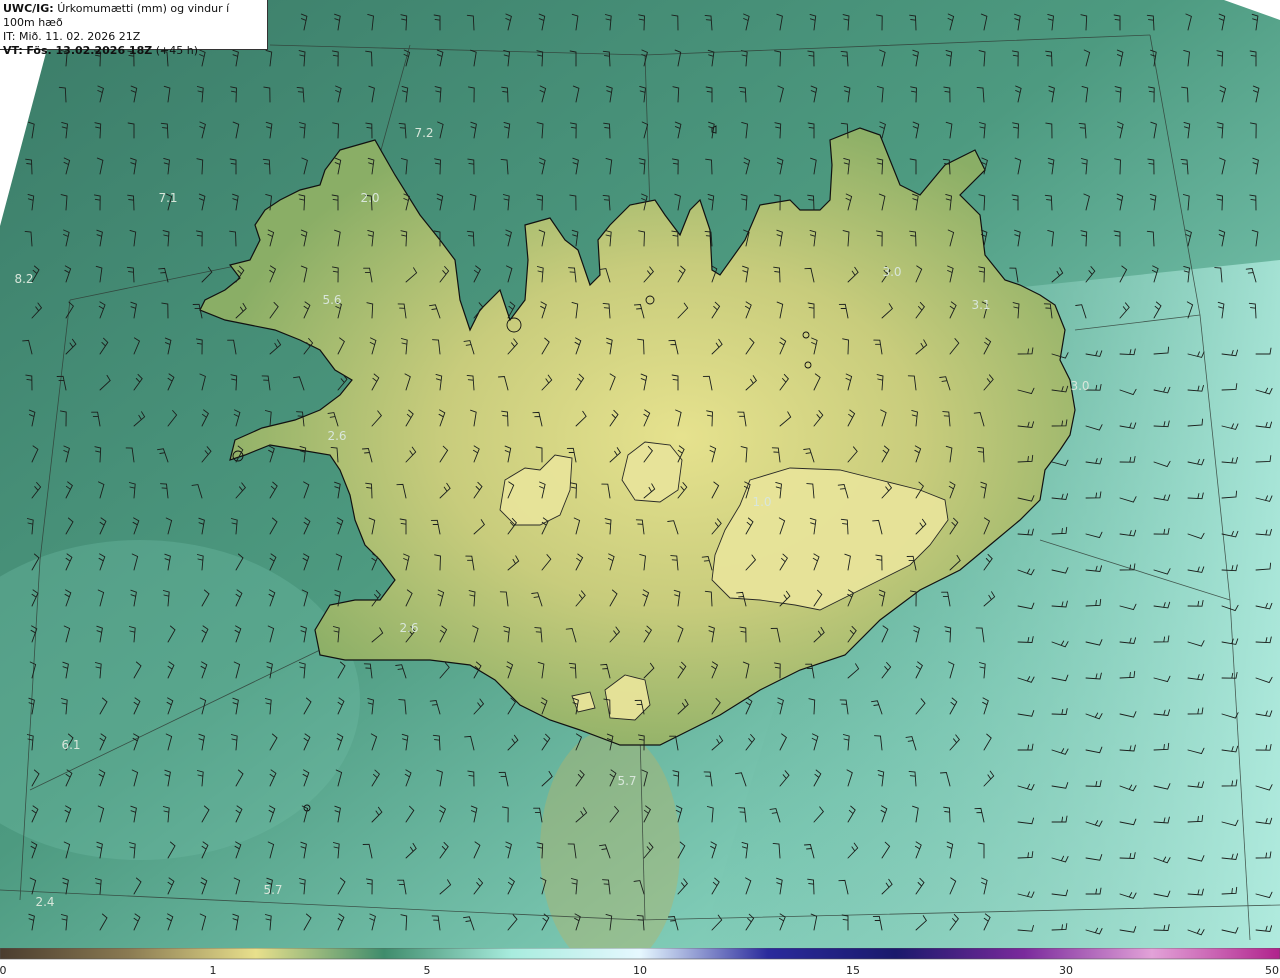  What do you see at coordinates (640, 970) in the screenshot?
I see `colorbar-tick-label: 10` at bounding box center [640, 970].